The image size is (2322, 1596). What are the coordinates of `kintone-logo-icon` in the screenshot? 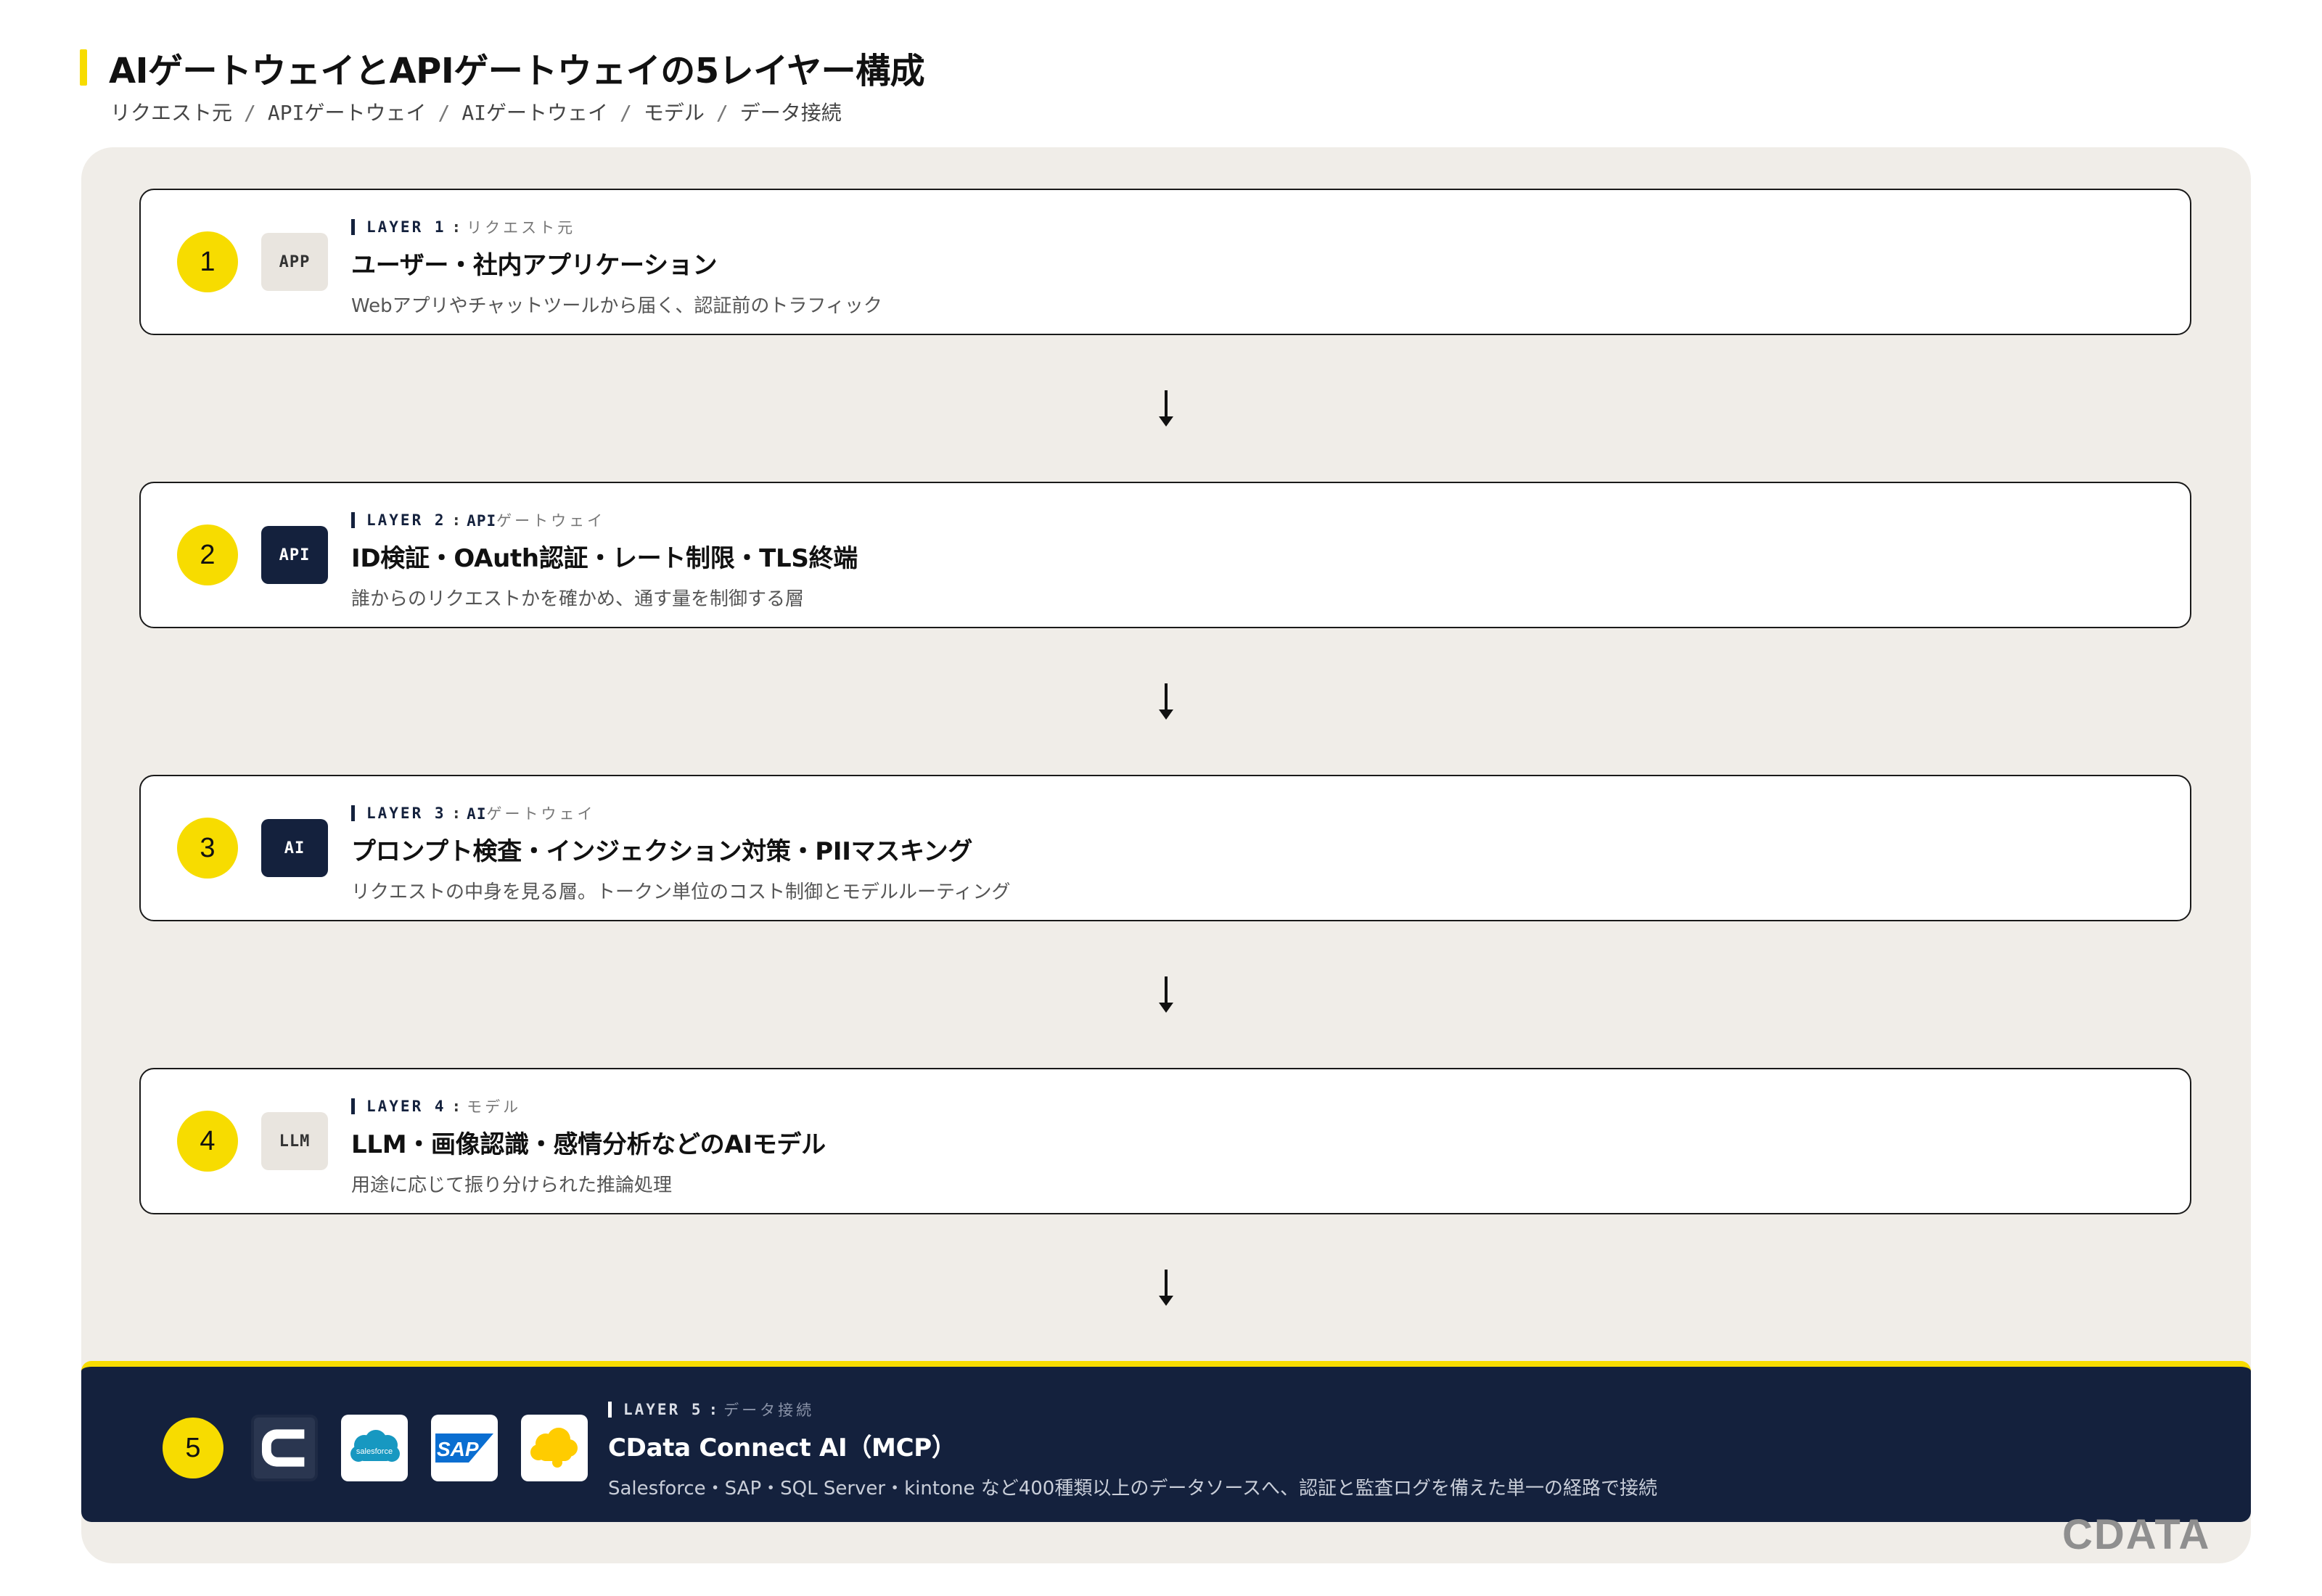 It's located at (554, 1448).